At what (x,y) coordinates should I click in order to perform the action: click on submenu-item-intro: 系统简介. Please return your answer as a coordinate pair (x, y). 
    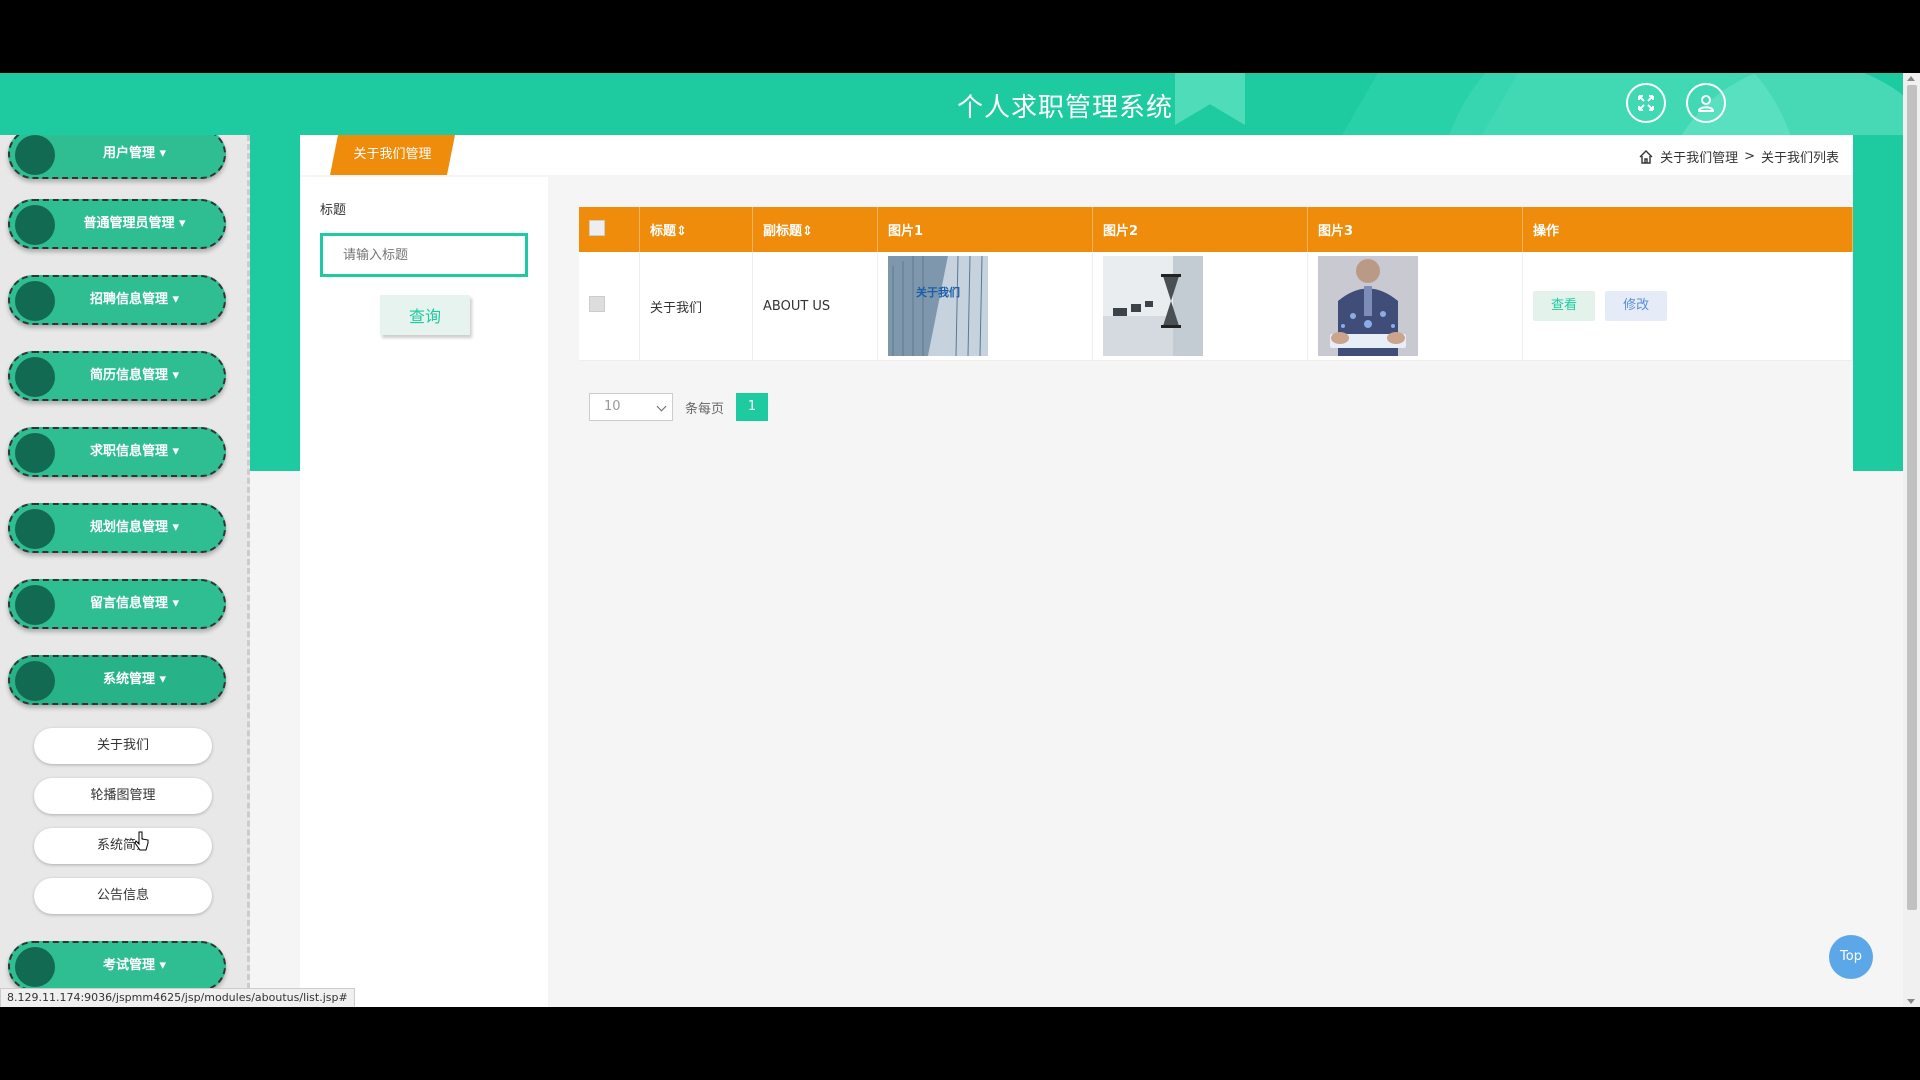
    Looking at the image, I should click on (123, 846).